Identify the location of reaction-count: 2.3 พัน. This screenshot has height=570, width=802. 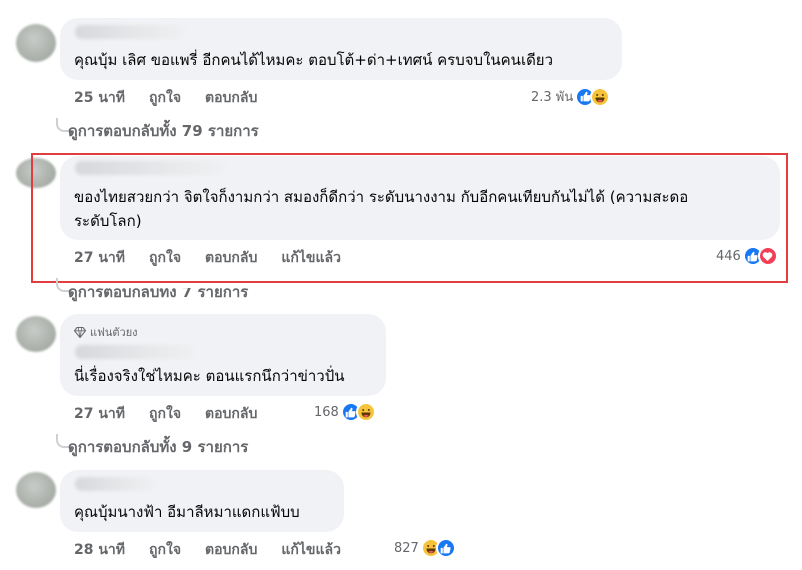
(552, 97).